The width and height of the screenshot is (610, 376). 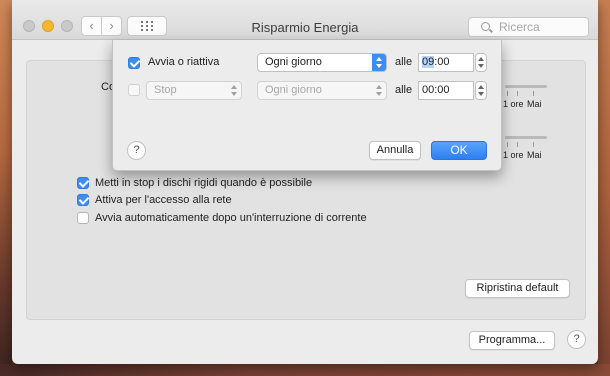 I want to click on stop-action-value: Stop, so click(x=165, y=90).